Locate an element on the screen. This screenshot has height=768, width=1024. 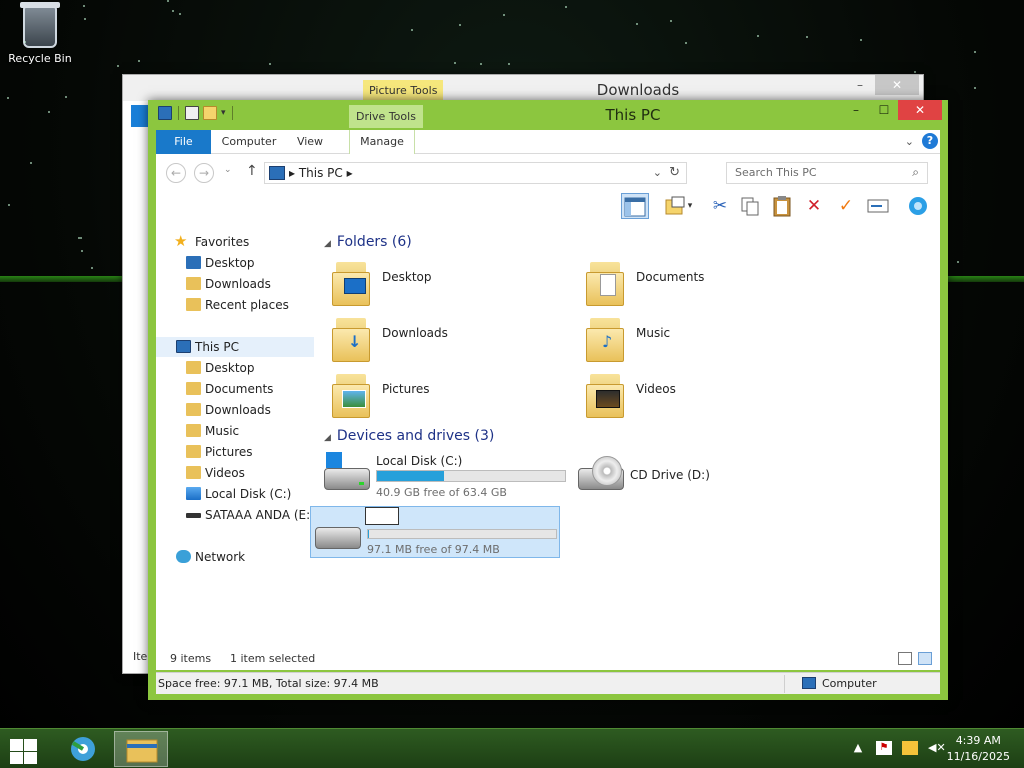
maximize-button: ☐ is located at coordinates (884, 110).